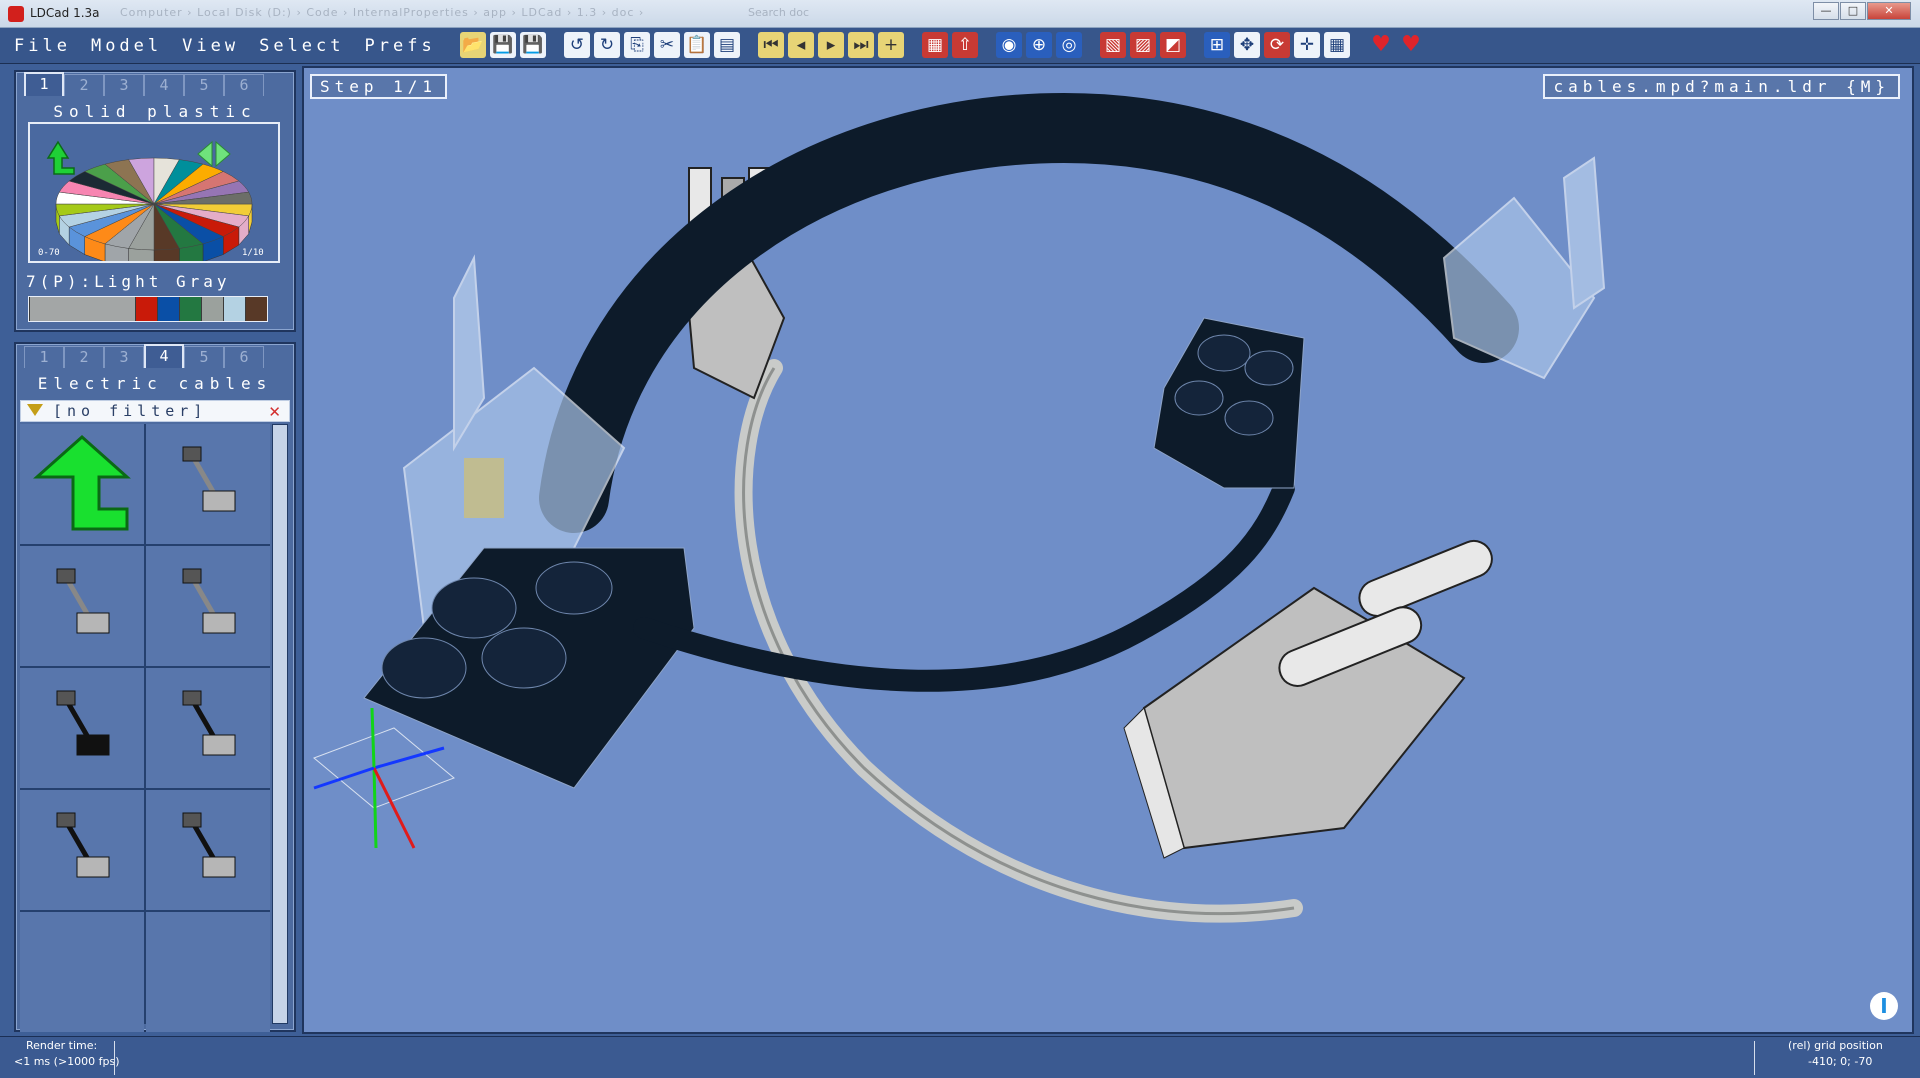  I want to click on menu-view: View, so click(210, 46).